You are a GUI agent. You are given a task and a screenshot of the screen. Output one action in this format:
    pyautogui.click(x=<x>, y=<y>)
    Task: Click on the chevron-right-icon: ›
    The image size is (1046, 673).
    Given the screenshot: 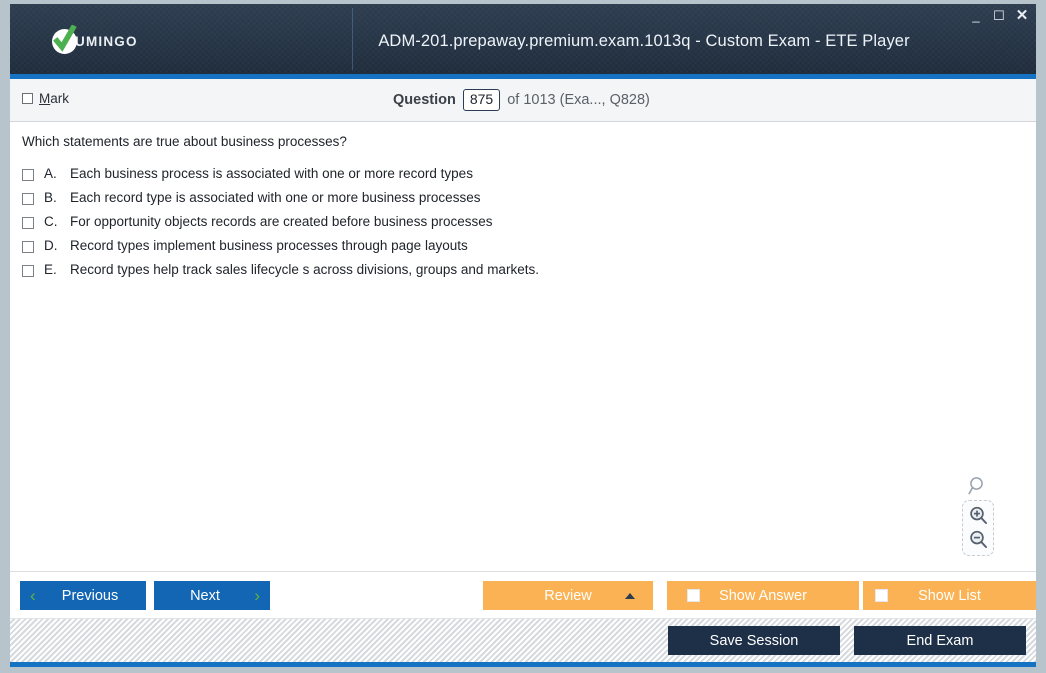 What is the action you would take?
    pyautogui.click(x=257, y=595)
    